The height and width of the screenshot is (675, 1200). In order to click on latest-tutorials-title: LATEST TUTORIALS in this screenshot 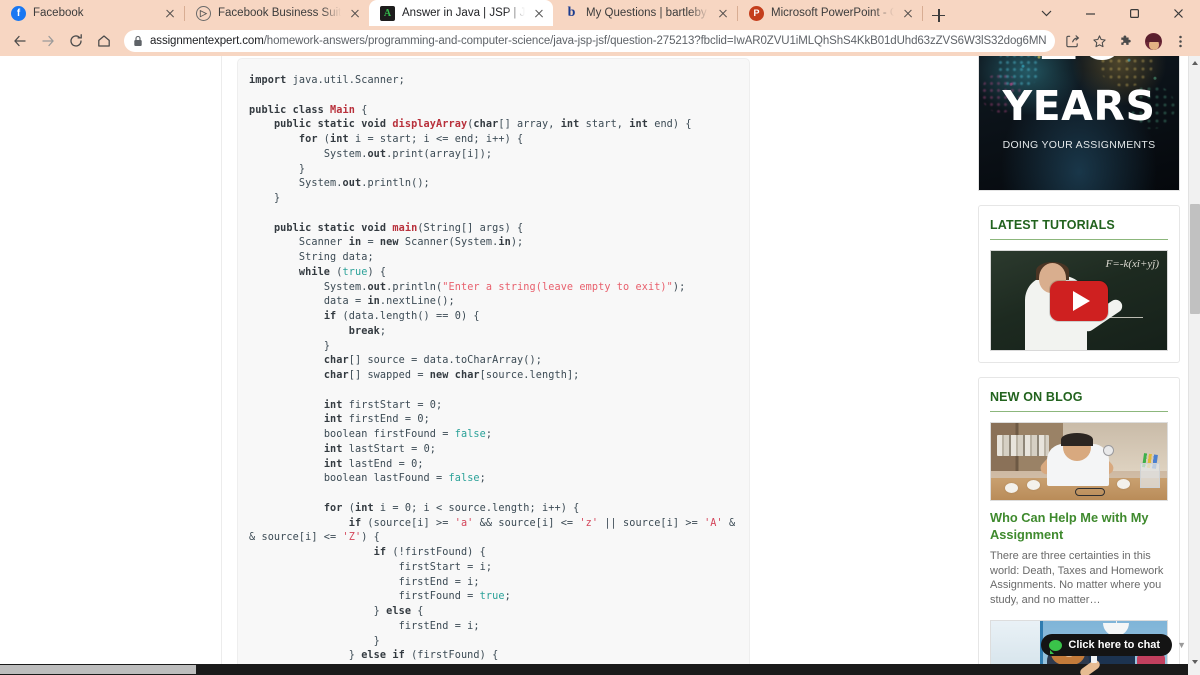, I will do `click(1079, 229)`.